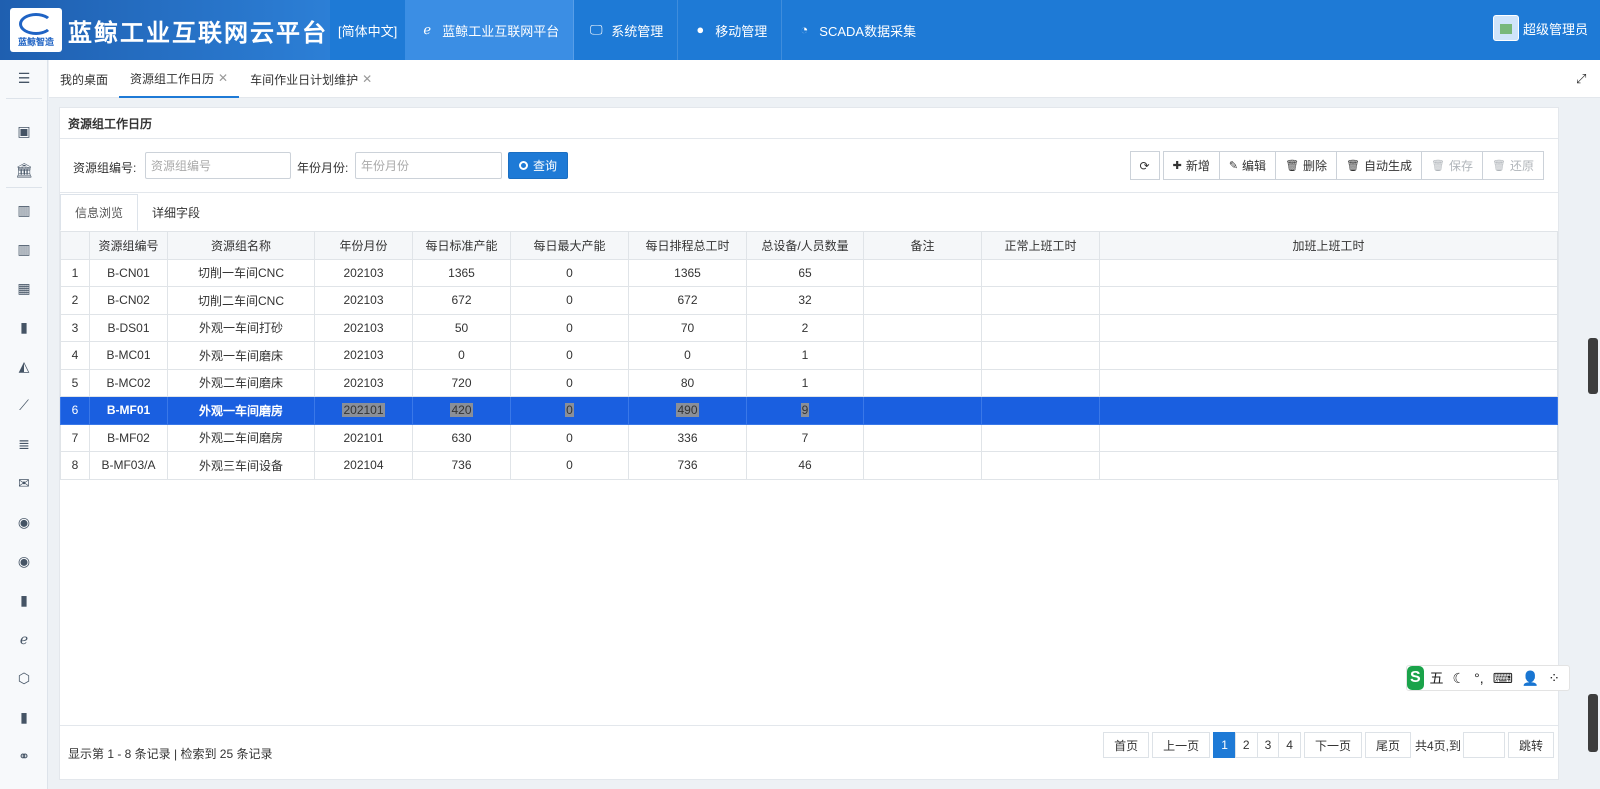  What do you see at coordinates (1306, 165) in the screenshot?
I see `delete-button: 🗑 删除` at bounding box center [1306, 165].